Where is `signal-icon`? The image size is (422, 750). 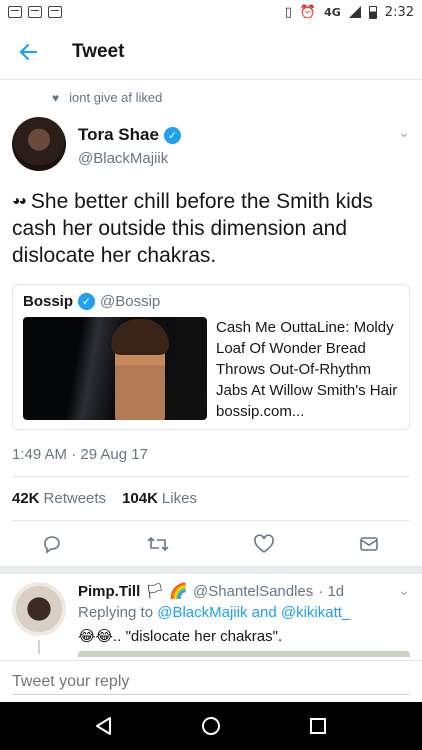
signal-icon is located at coordinates (354, 12).